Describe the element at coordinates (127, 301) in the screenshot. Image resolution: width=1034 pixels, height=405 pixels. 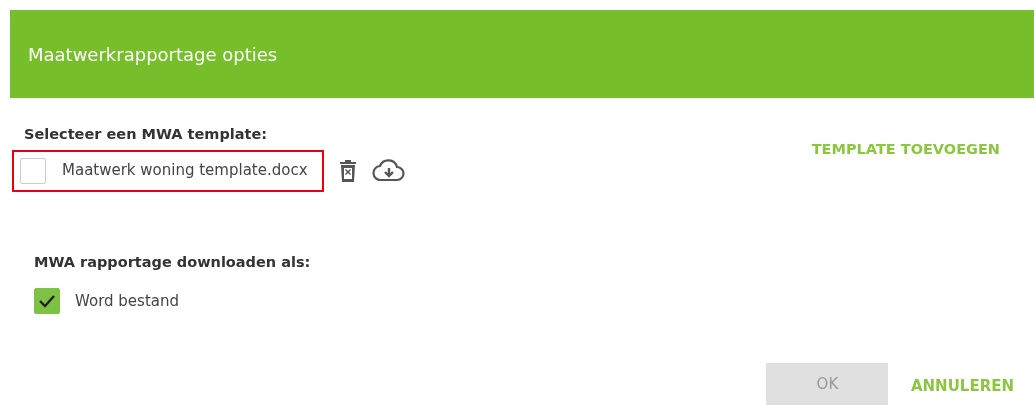
I see `option-label: Word bestand` at that location.